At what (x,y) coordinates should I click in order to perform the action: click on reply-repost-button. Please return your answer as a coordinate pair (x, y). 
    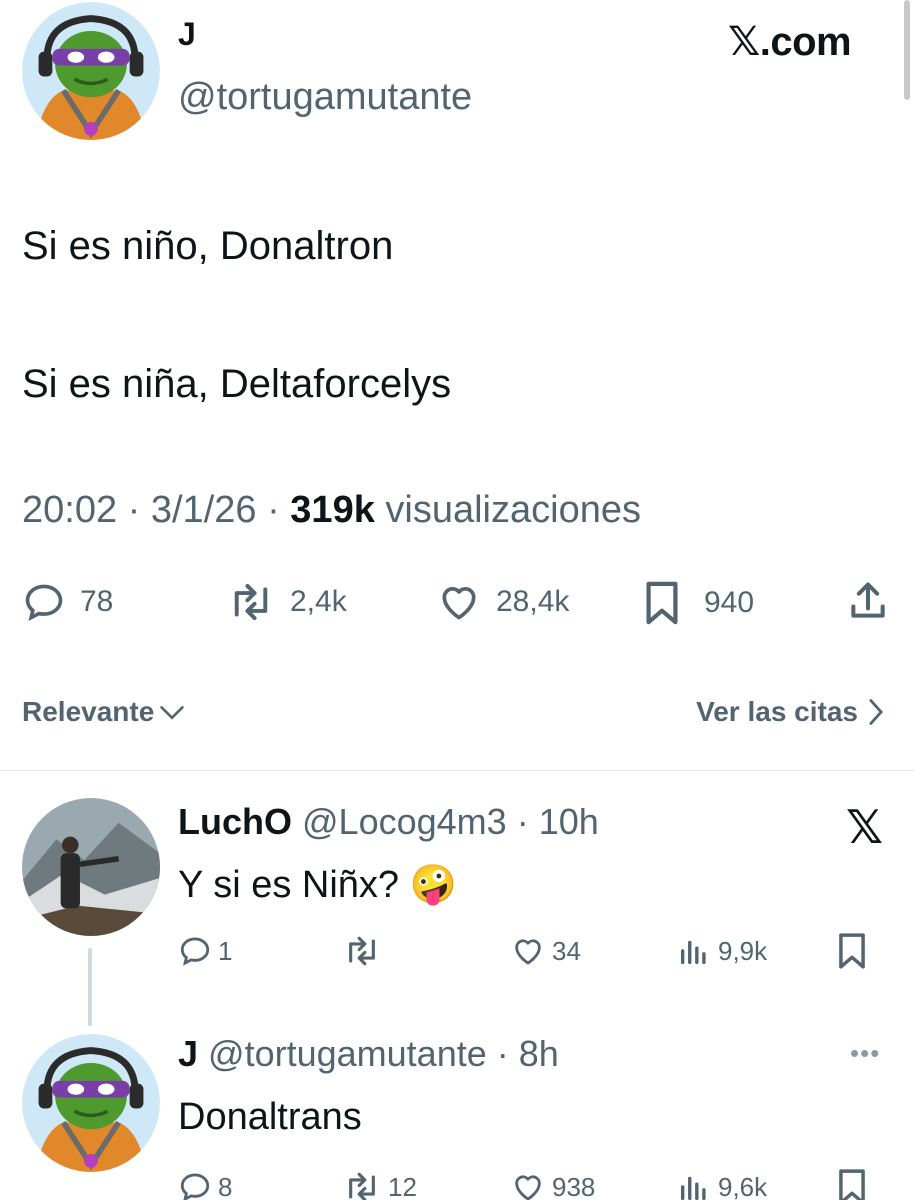
    Looking at the image, I should click on (365, 951).